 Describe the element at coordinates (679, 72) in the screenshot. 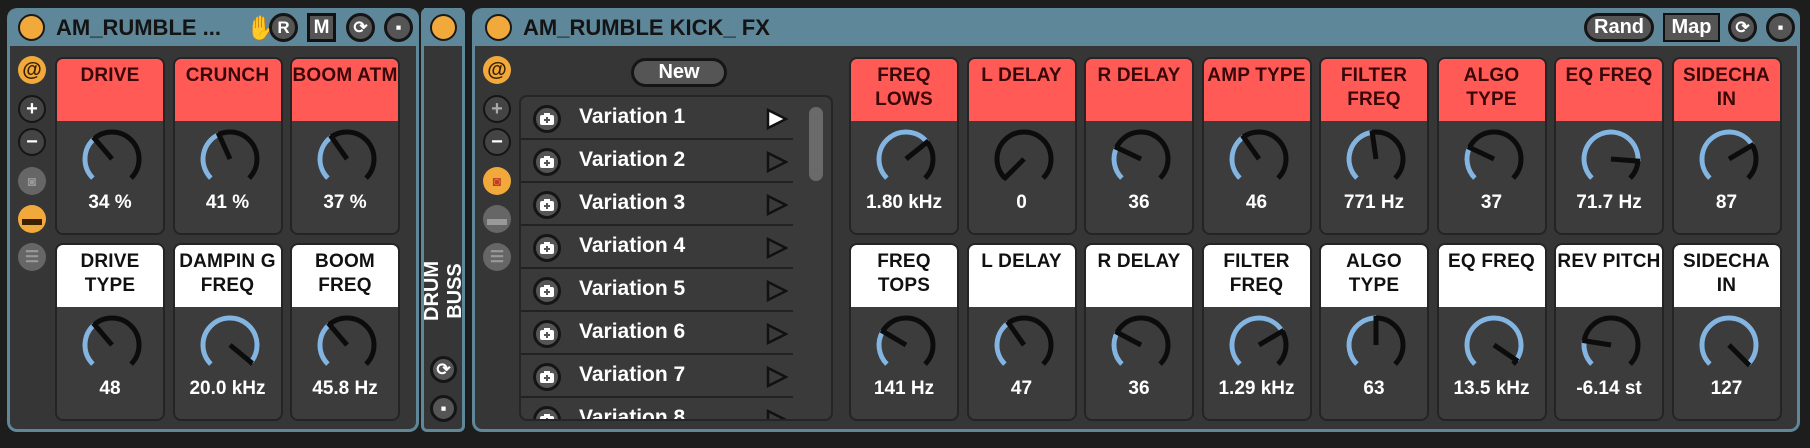

I see `new-variation-button: New` at that location.